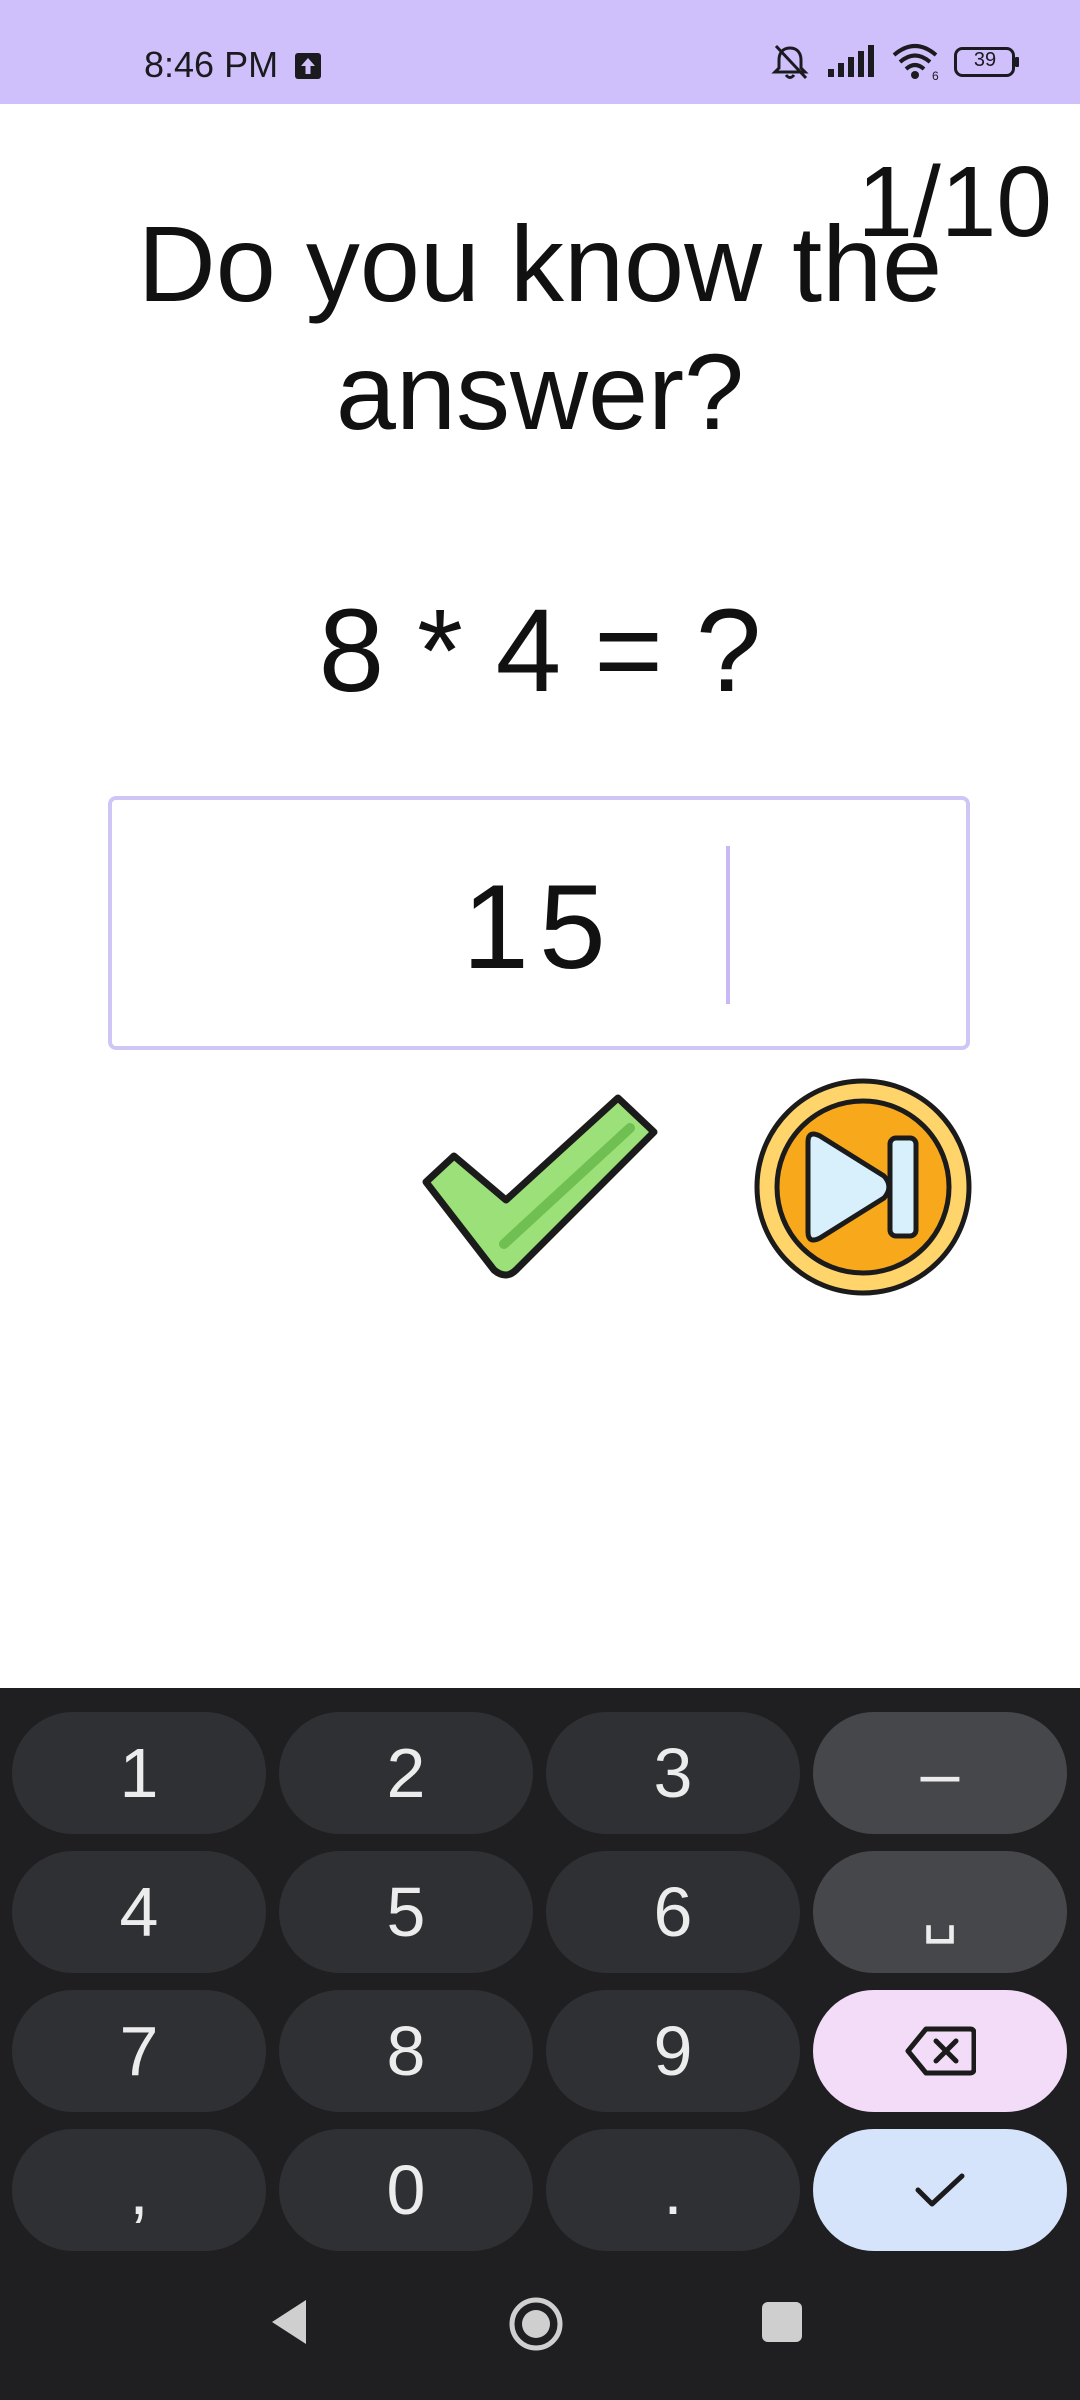  I want to click on signal-icon, so click(851, 61).